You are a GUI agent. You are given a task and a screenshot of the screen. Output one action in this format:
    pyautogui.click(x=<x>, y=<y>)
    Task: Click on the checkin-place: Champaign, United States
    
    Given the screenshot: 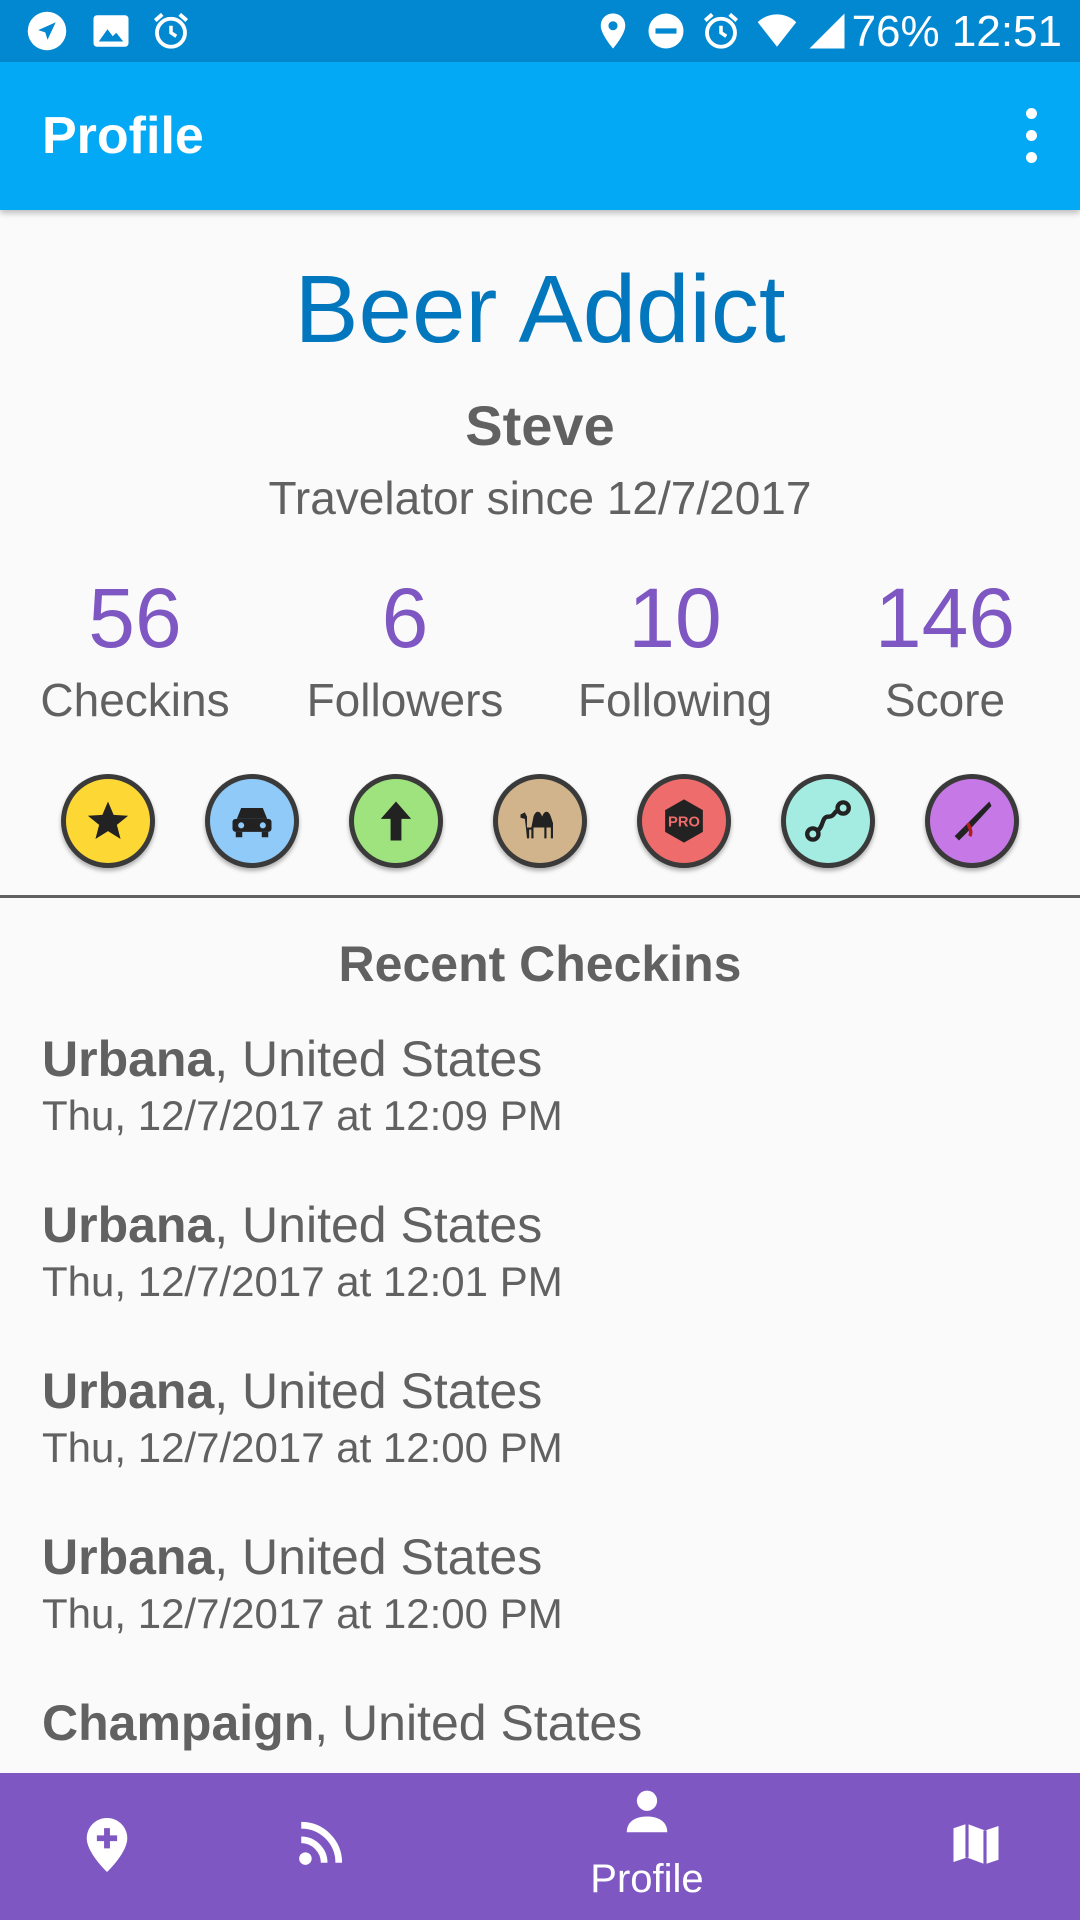 What is the action you would take?
    pyautogui.click(x=542, y=1723)
    